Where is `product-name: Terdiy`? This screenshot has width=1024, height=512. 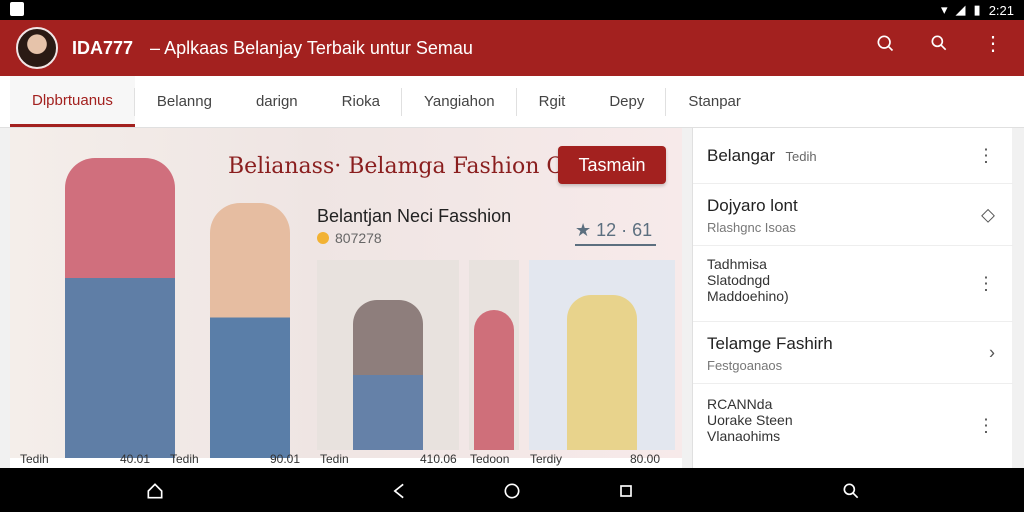 product-name: Terdiy is located at coordinates (546, 459).